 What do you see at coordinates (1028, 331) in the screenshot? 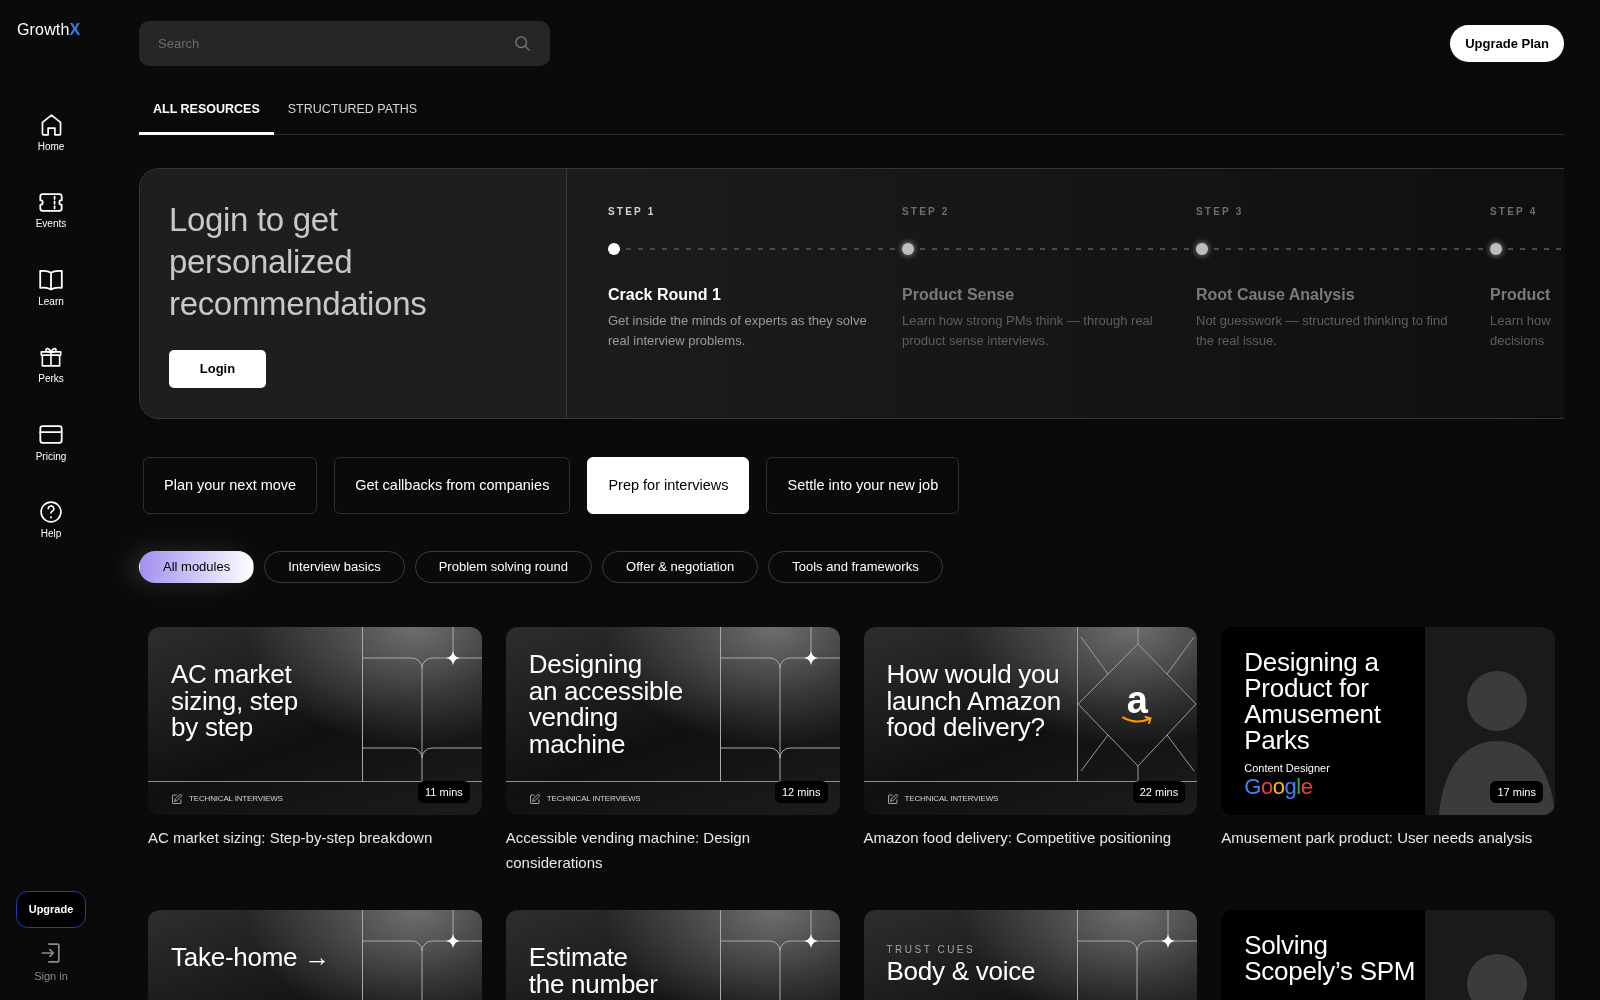
I see `step-description: Learn how strong PMs think — through real product sense interviews.` at bounding box center [1028, 331].